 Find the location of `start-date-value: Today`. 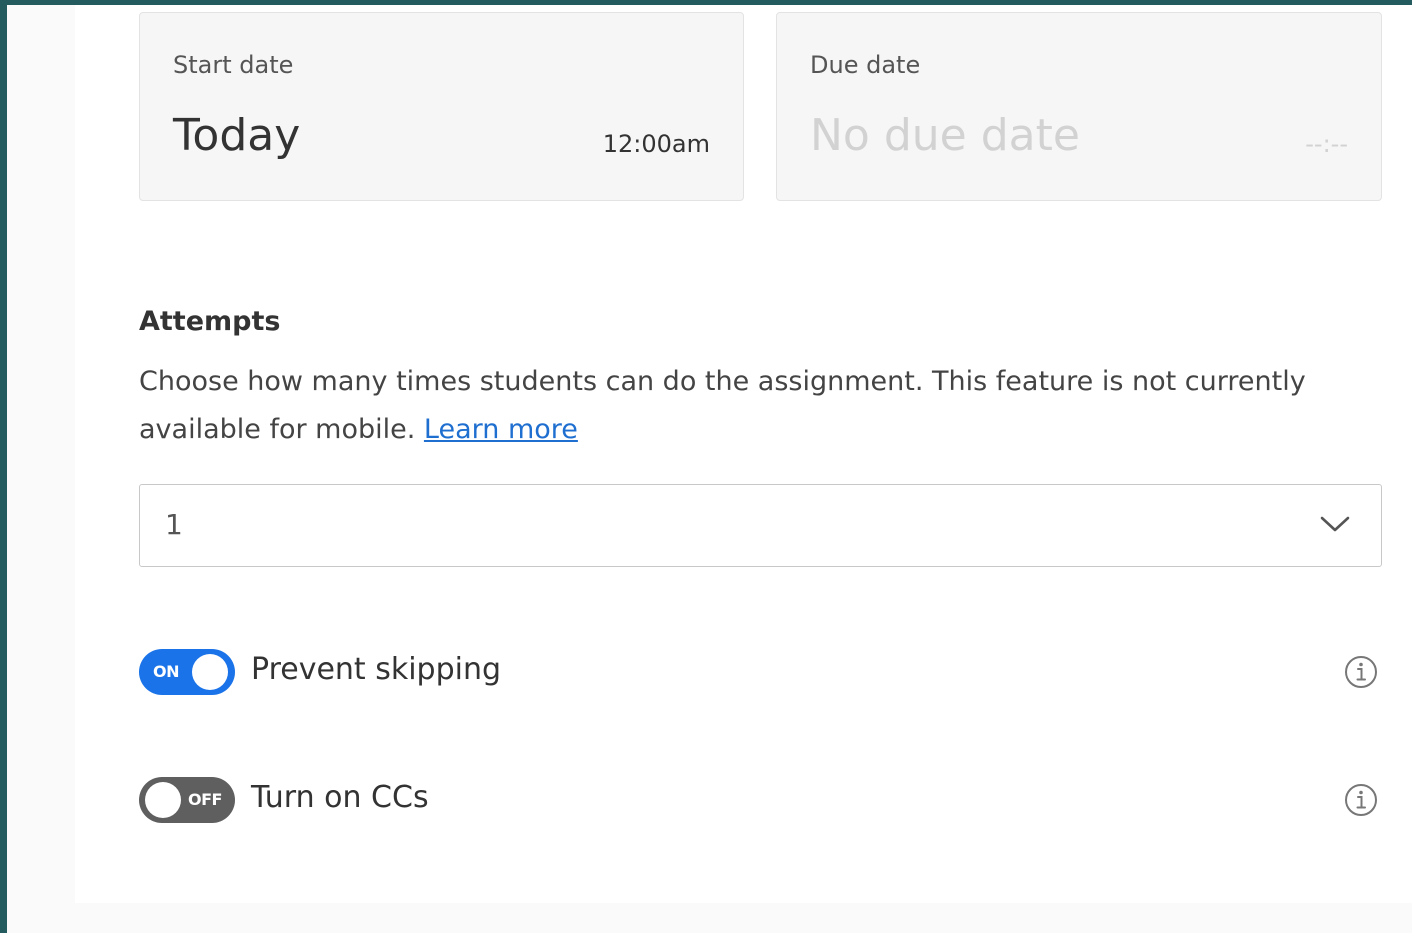

start-date-value: Today is located at coordinates (237, 135).